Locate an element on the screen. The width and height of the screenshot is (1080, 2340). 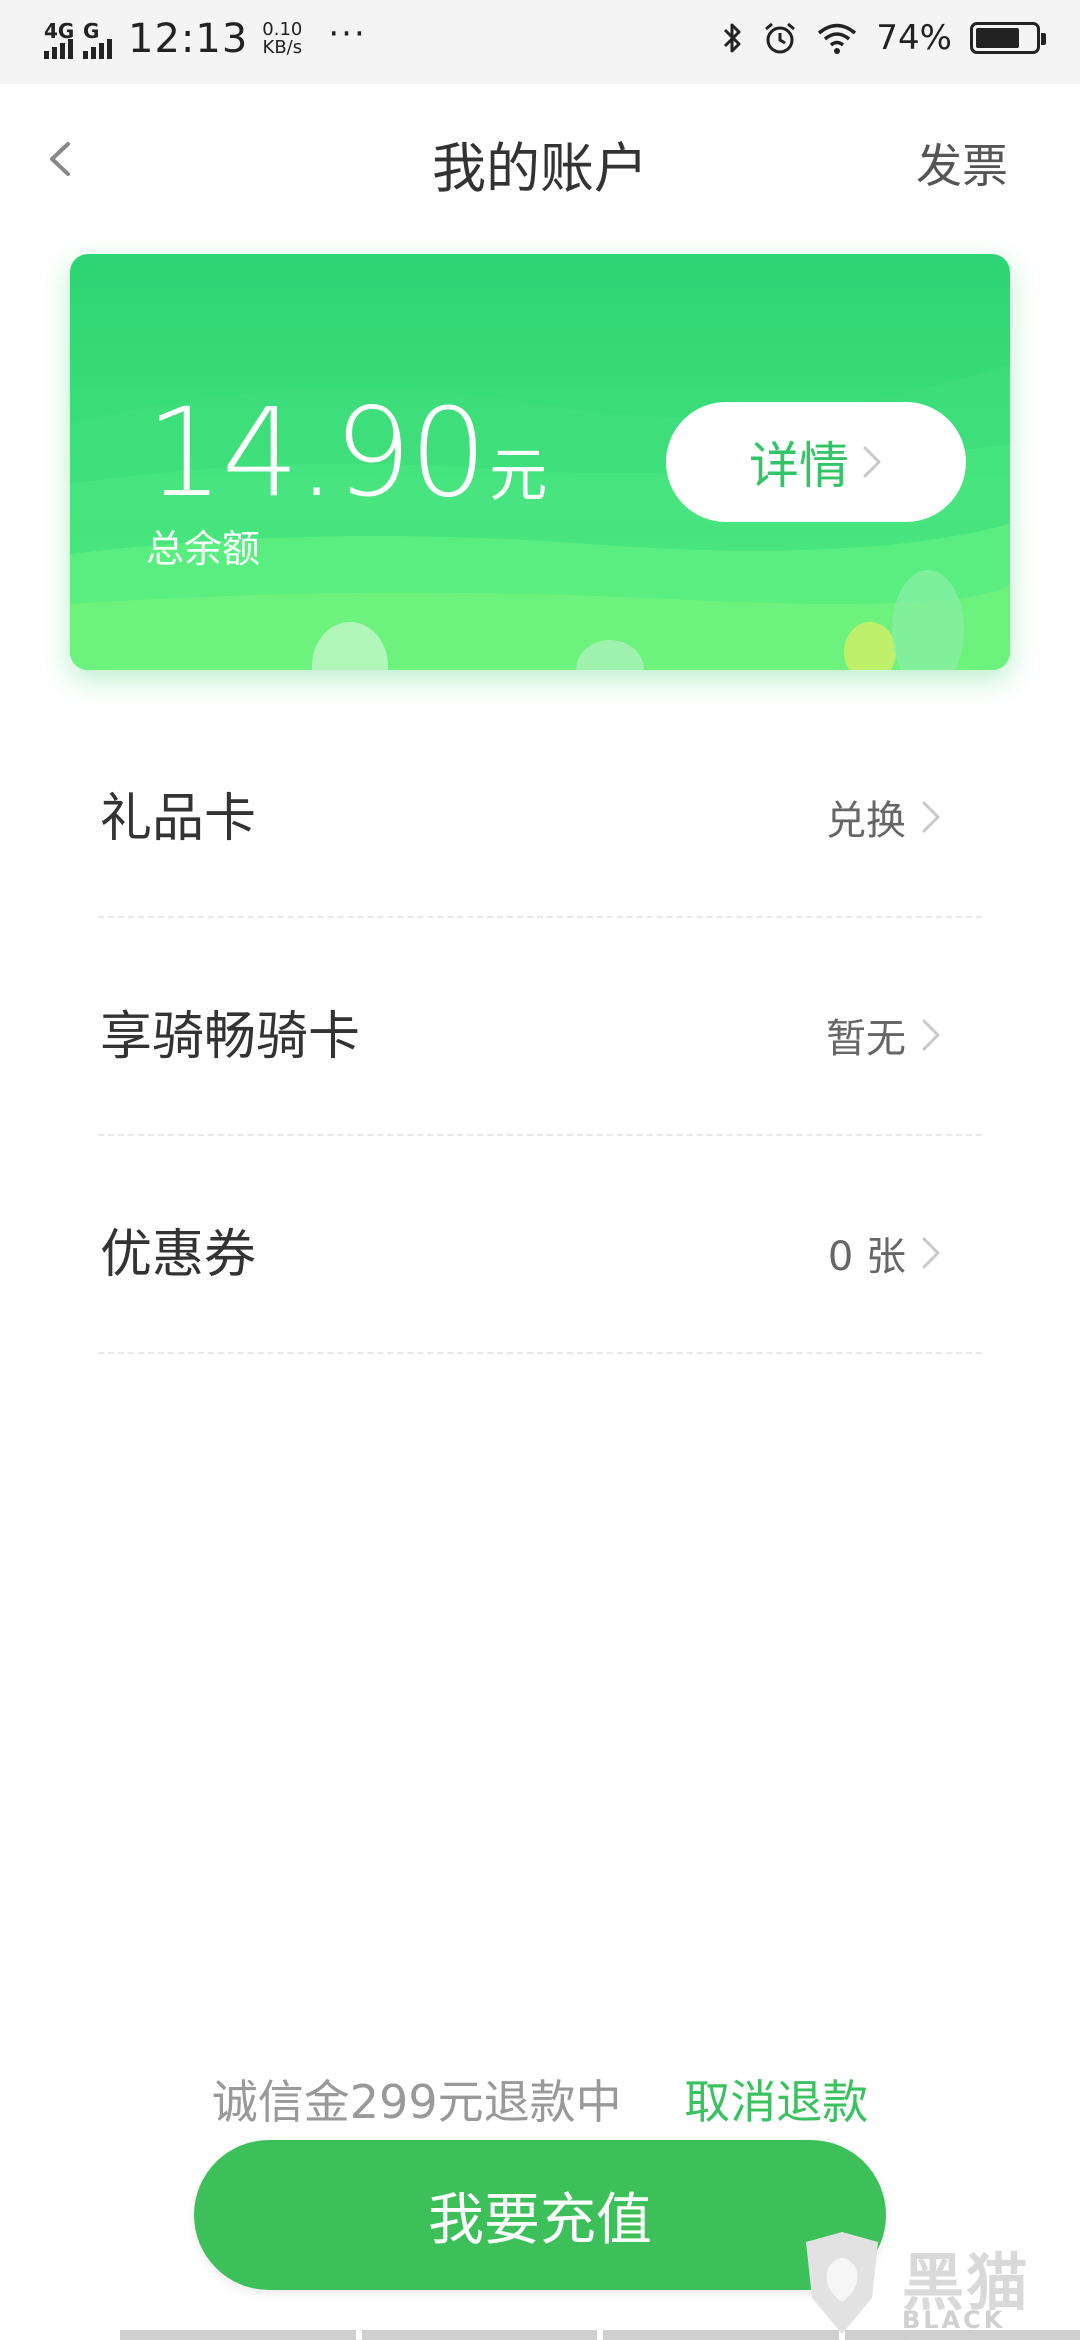
battery-percent: 74% is located at coordinates (914, 38).